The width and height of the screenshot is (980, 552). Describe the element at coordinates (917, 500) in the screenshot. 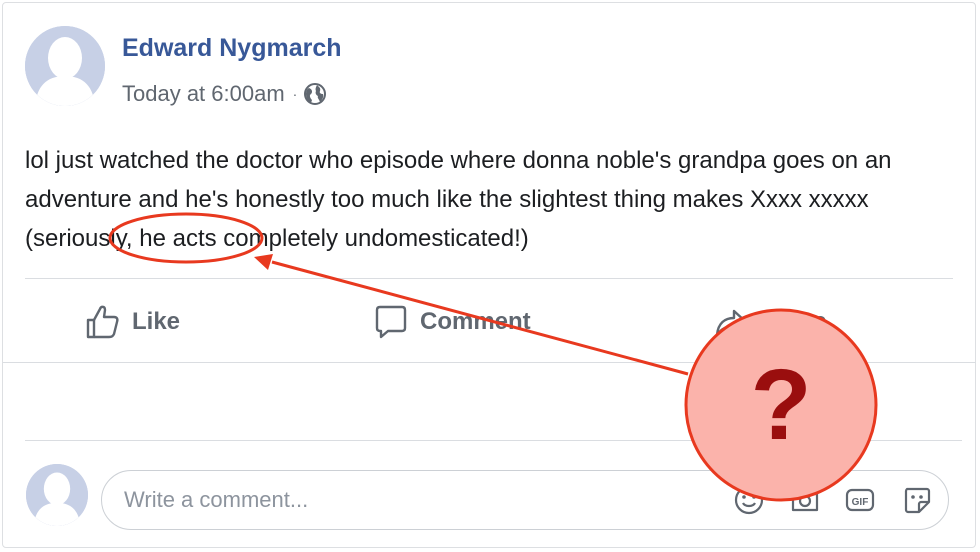

I see `sticker-icon` at that location.